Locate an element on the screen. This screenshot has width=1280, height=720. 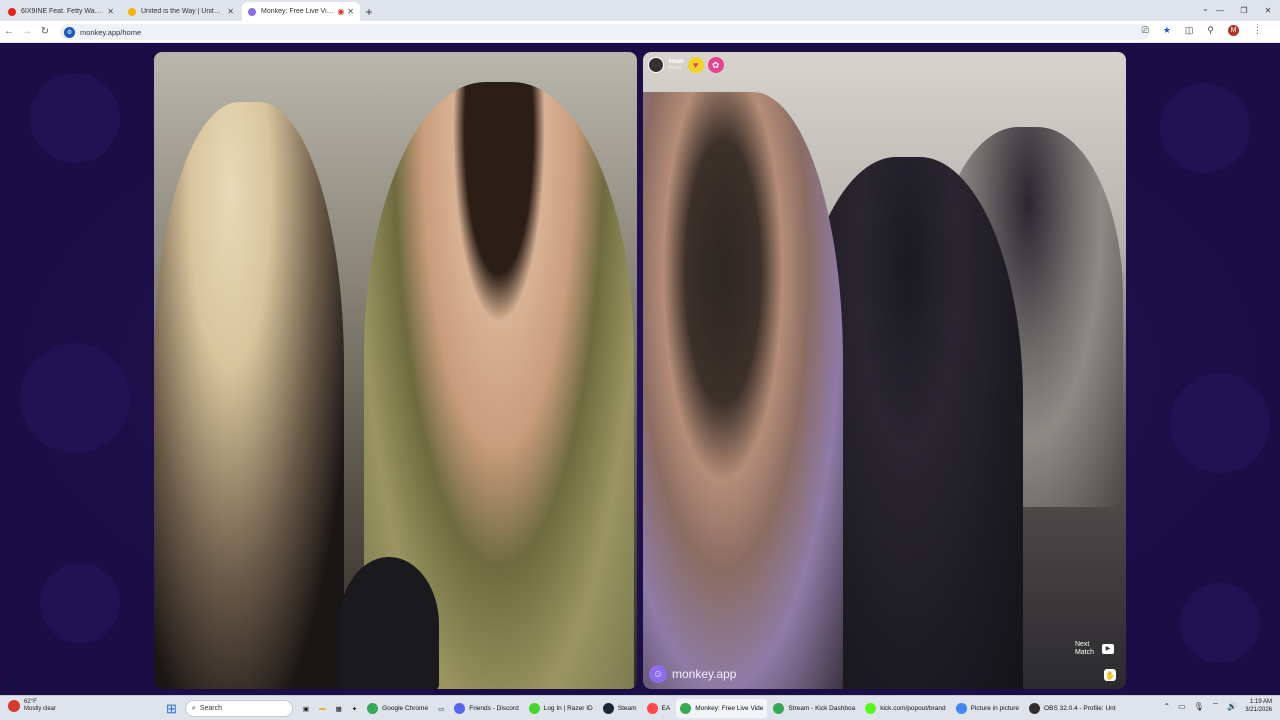
taskbar-item-obs: OBS 32.0.4 - Profile: Unt is located at coordinates (1072, 708).